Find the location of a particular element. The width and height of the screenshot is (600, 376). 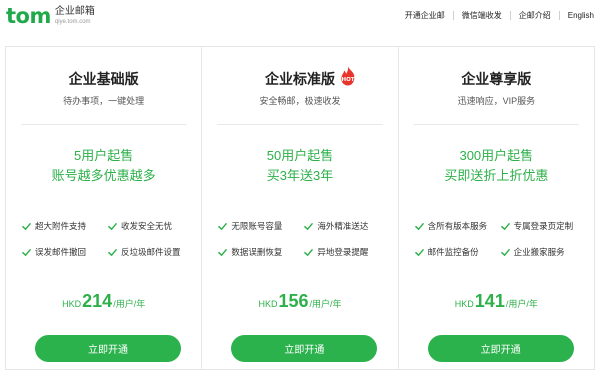

logo: tom 企业邮箱 qiye.tom.com is located at coordinates (50, 16).